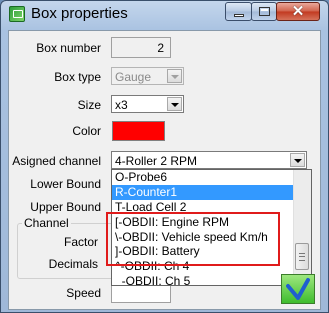 The width and height of the screenshot is (329, 313). I want to click on assigned-channel-select: 4-Roller 2 RPM, so click(209, 160).